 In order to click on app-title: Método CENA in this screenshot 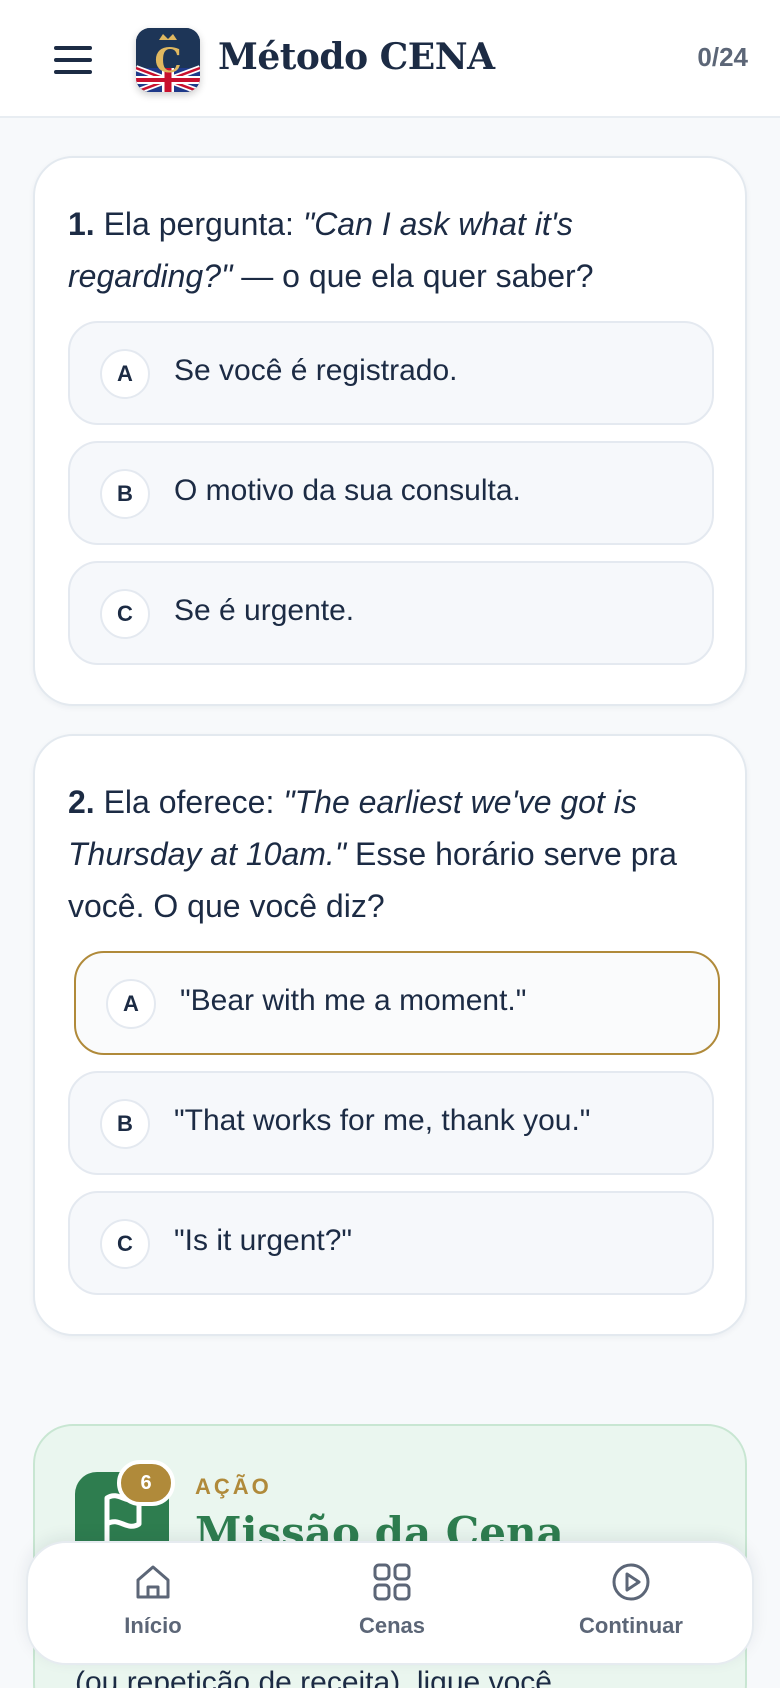, I will do `click(356, 57)`.